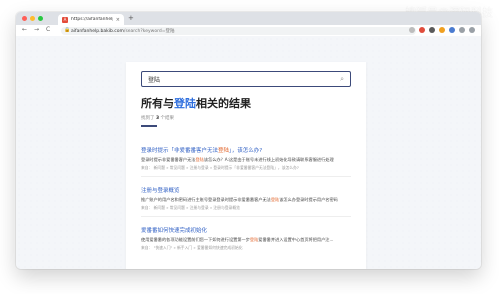 This screenshot has height=294, width=499. Describe the element at coordinates (97, 31) in the screenshot. I see `url-host: aifanfanhelp.bakib.com` at that location.